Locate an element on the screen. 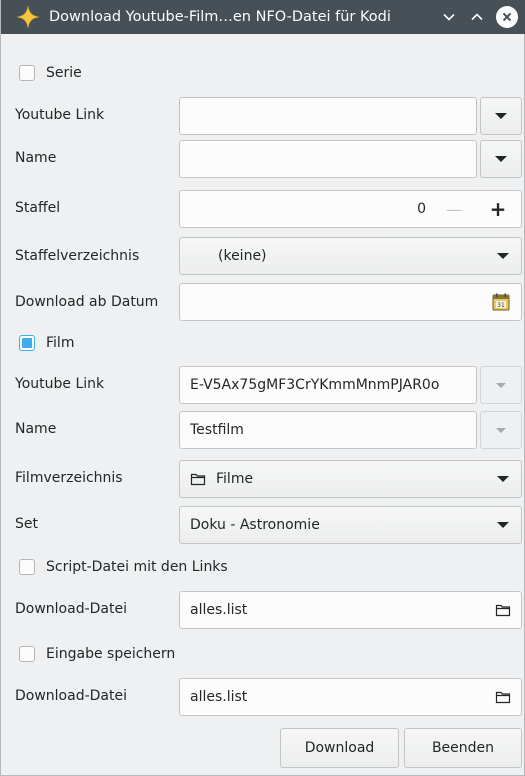  script-datei-checkbox-label: Script-Datei mit den Links is located at coordinates (137, 567).